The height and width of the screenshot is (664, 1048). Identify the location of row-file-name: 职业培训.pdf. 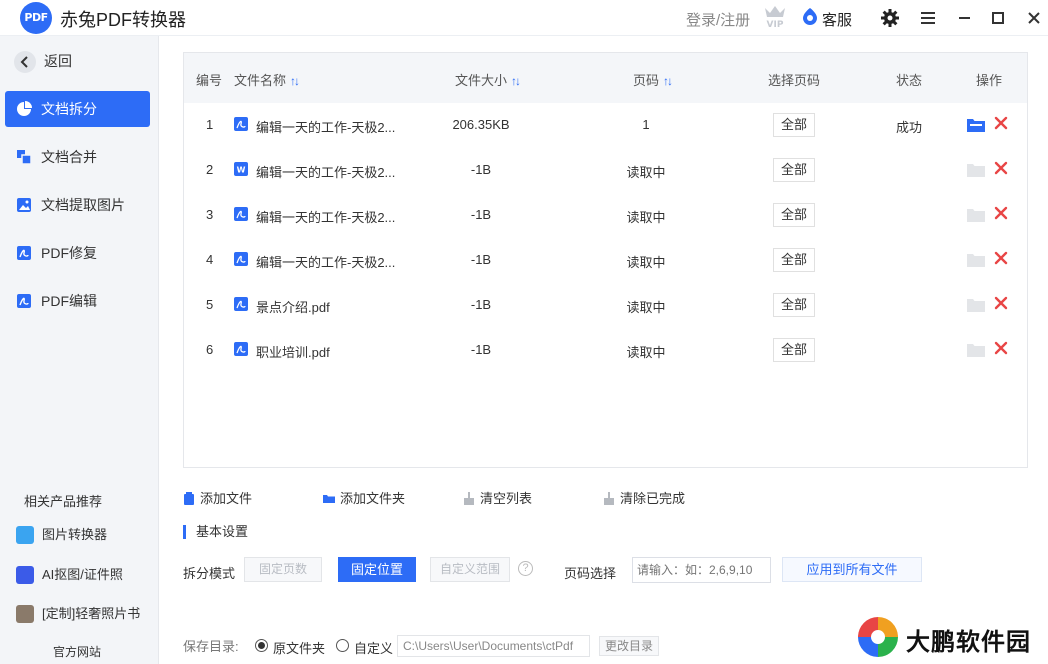
(293, 352).